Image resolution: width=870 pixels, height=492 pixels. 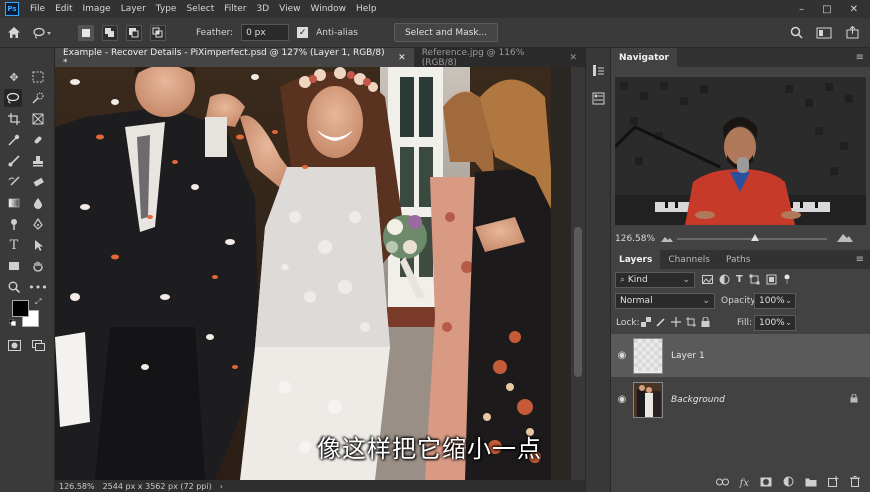 I want to click on link-layers-icon, so click(x=722, y=483).